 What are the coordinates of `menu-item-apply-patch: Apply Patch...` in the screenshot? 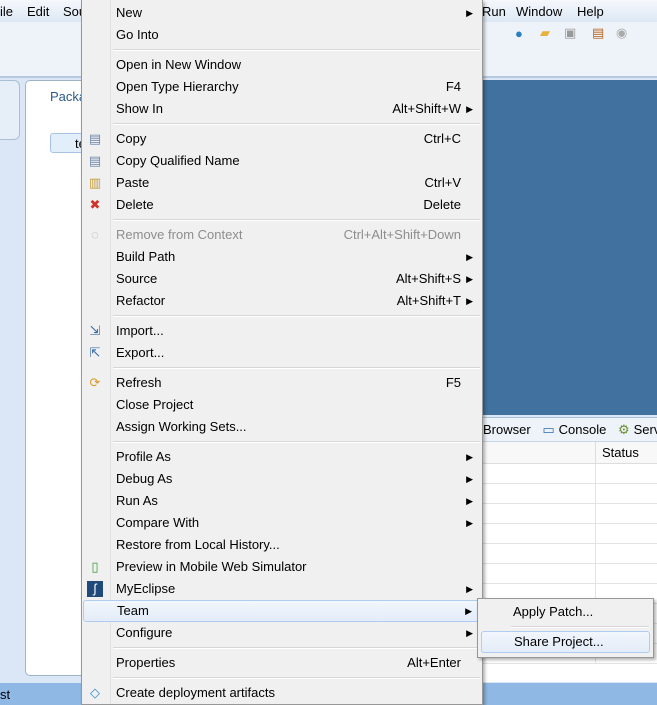 It's located at (565, 612).